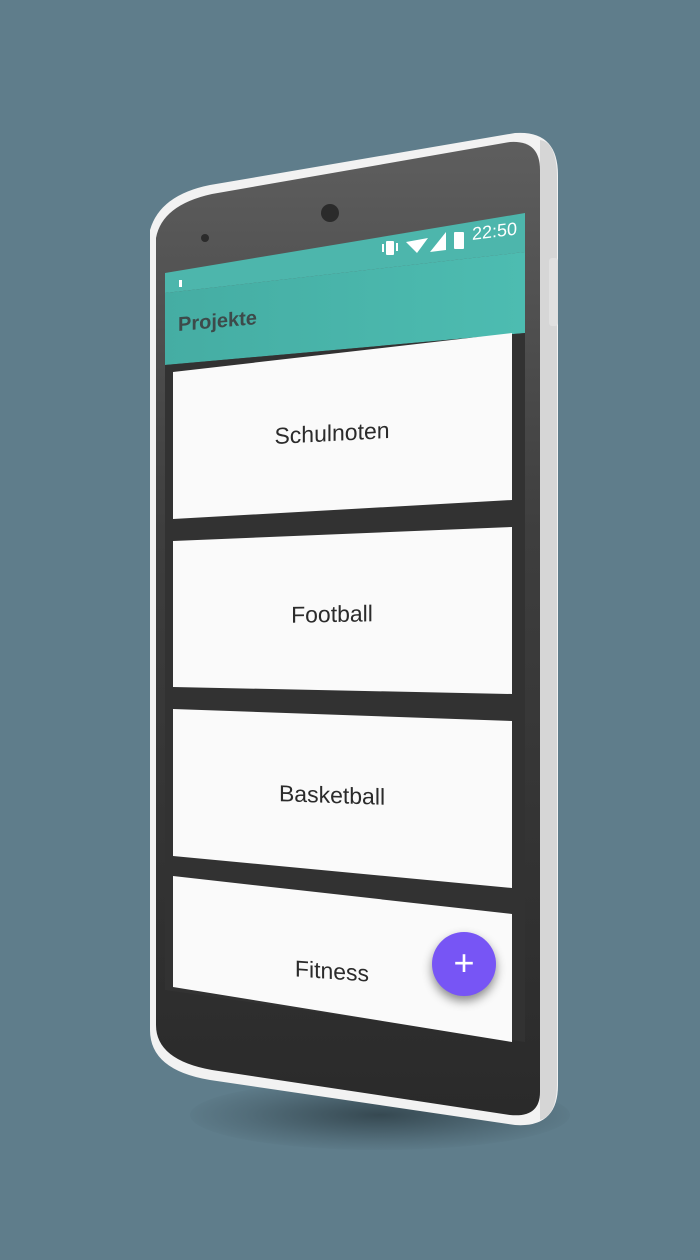 The height and width of the screenshot is (1260, 700). What do you see at coordinates (459, 240) in the screenshot?
I see `battery-icon` at bounding box center [459, 240].